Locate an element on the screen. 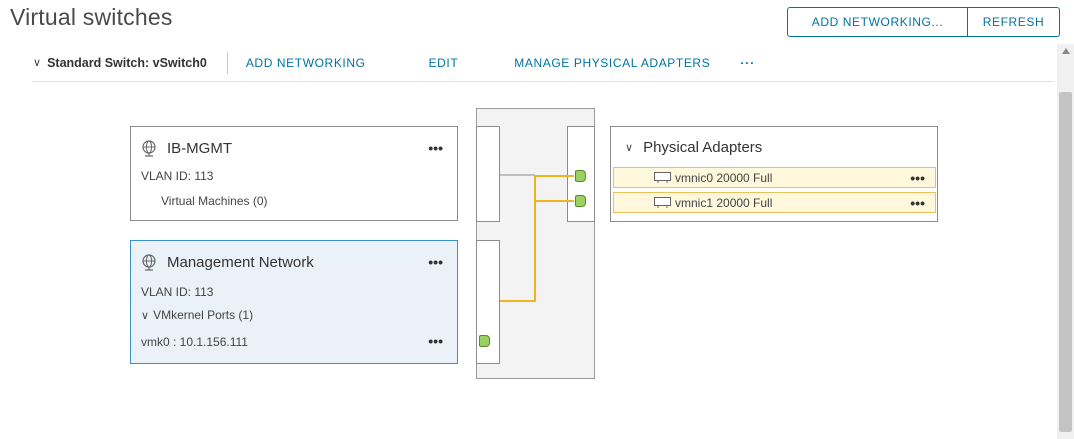 The image size is (1074, 439). vmkernel-port-vmk0: vmk0 : 10.1.156.111 is located at coordinates (194, 342).